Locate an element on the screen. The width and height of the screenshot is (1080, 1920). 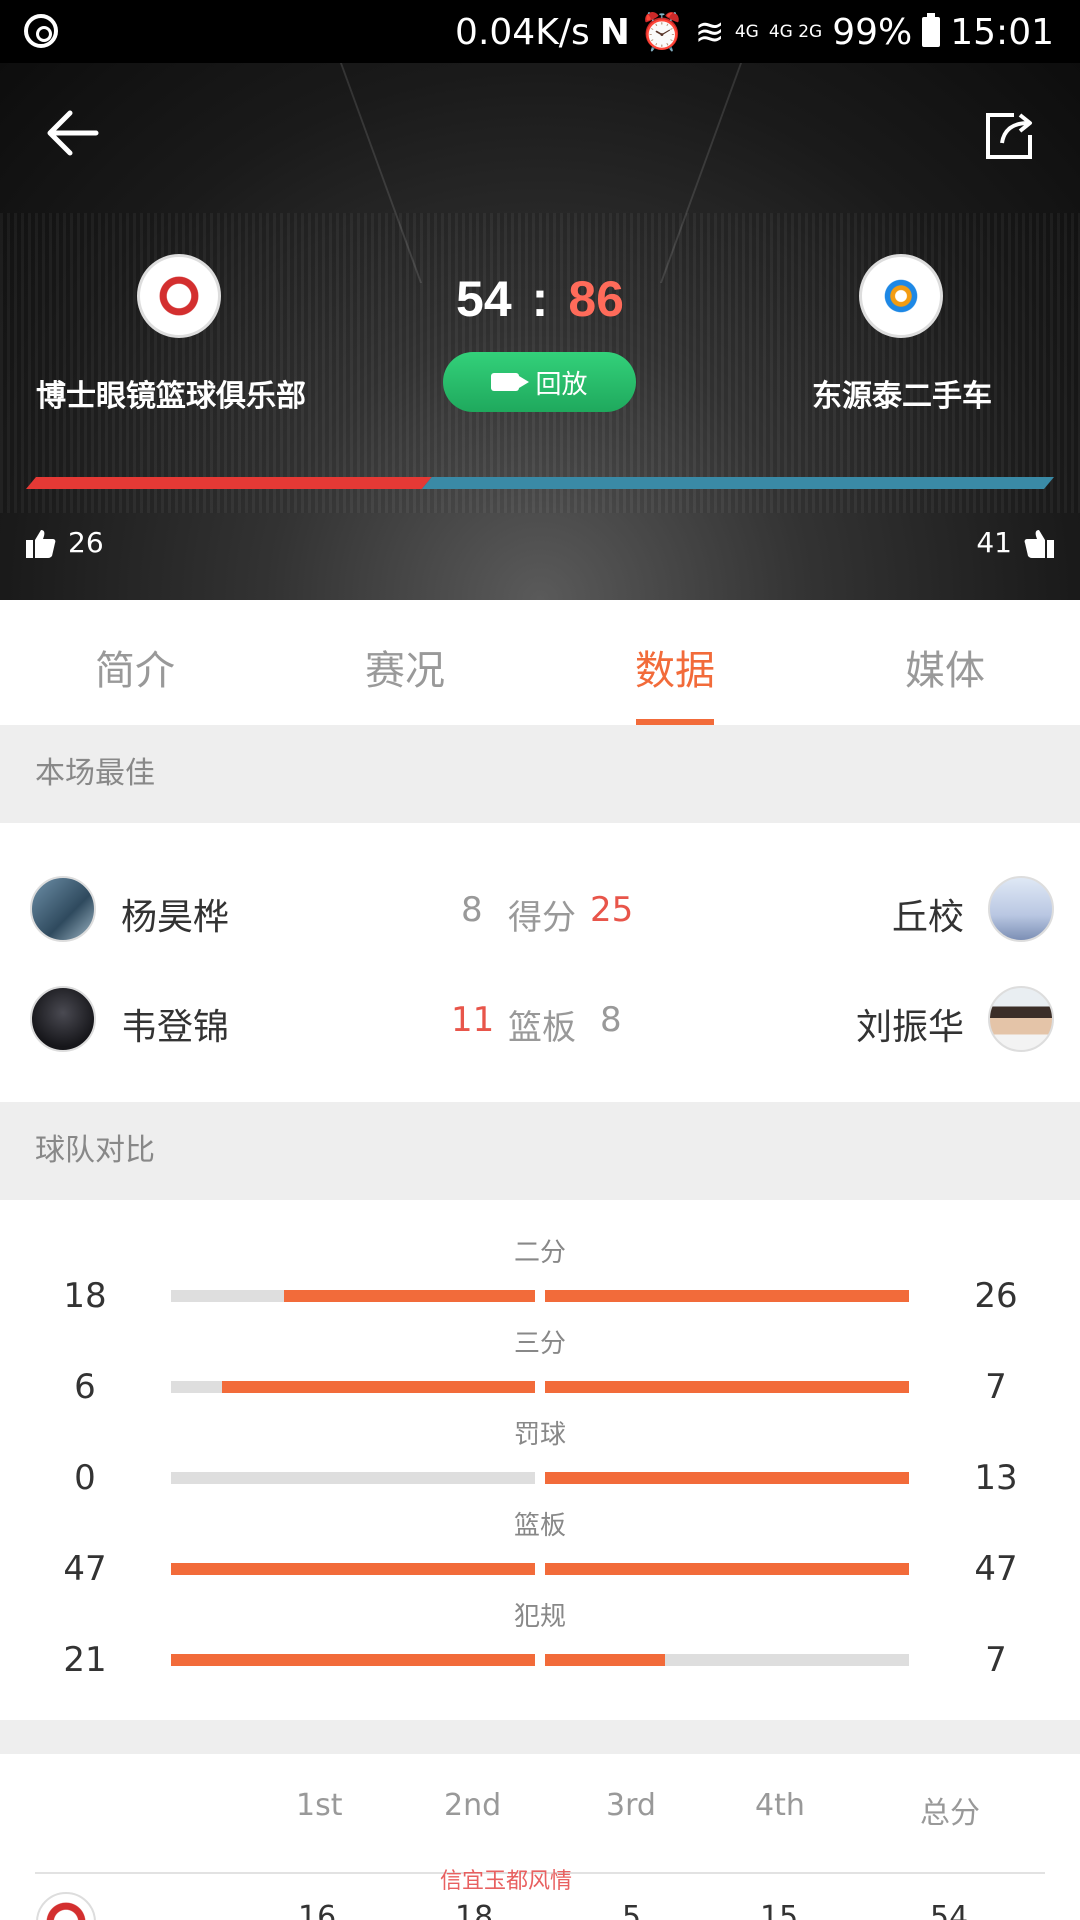
detail-tabs: 简介 赛况 数据 媒体 is located at coordinates (540, 662).